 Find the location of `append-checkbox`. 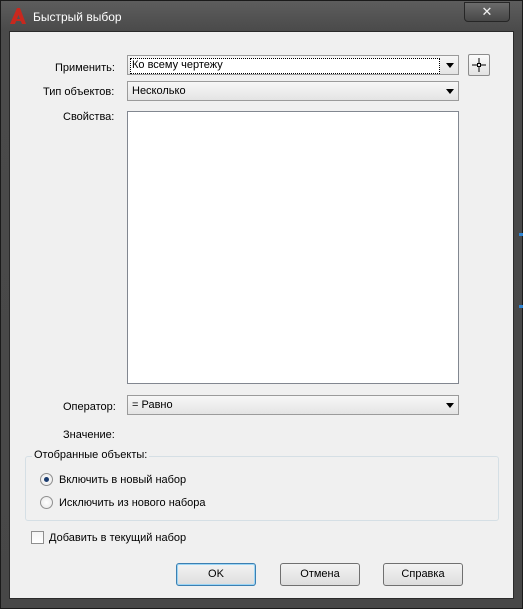

append-checkbox is located at coordinates (37, 537).